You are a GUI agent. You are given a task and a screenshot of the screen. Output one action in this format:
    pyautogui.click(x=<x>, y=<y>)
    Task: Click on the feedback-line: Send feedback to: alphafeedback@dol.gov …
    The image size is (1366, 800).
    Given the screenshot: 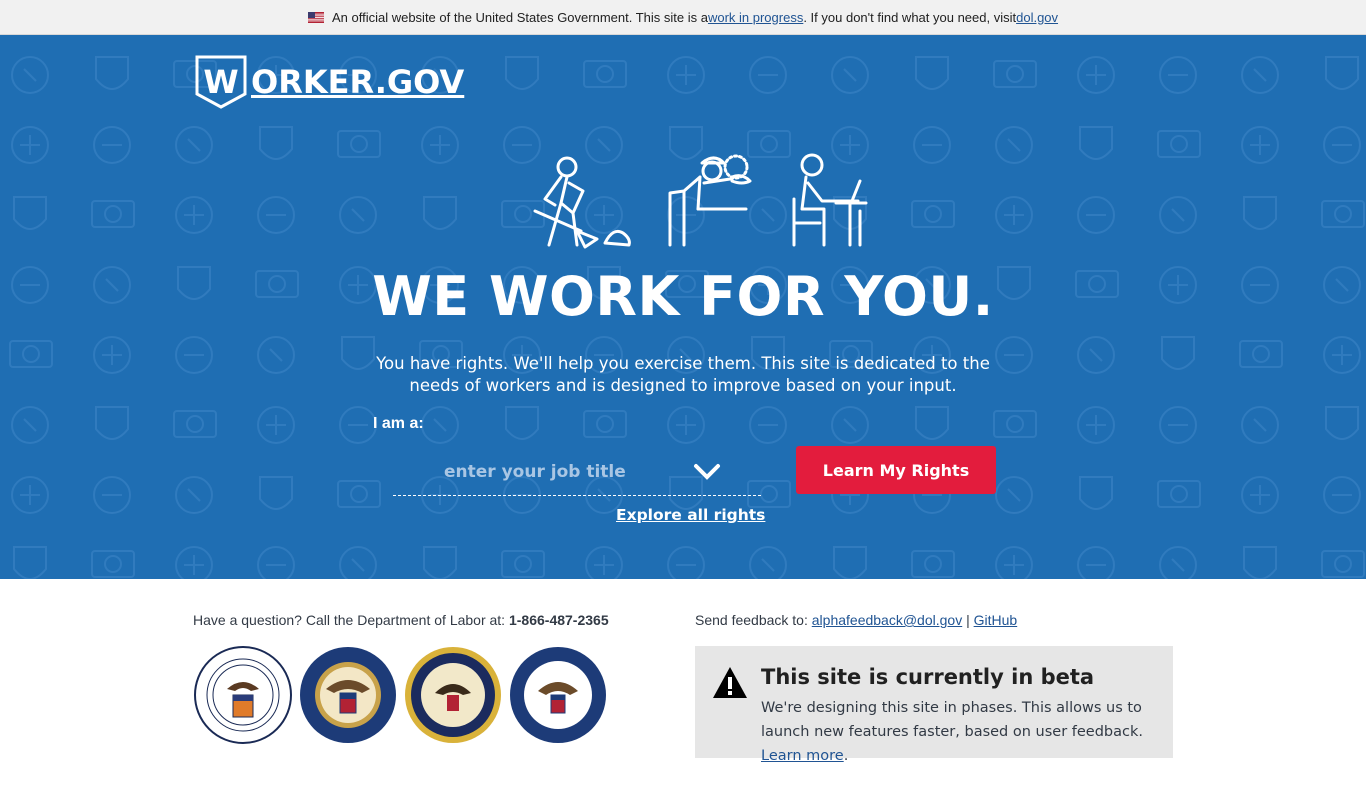 What is the action you would take?
    pyautogui.click(x=856, y=620)
    